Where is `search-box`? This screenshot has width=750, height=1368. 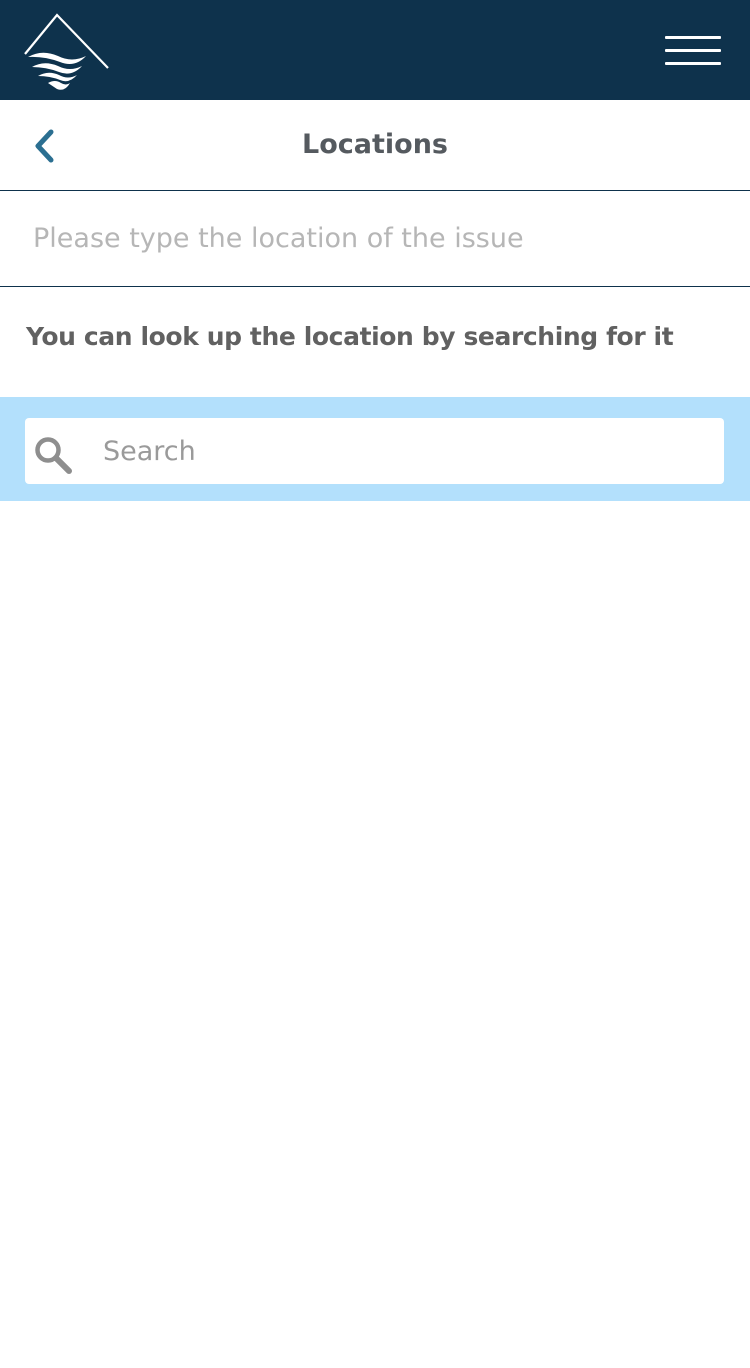
search-box is located at coordinates (374, 451).